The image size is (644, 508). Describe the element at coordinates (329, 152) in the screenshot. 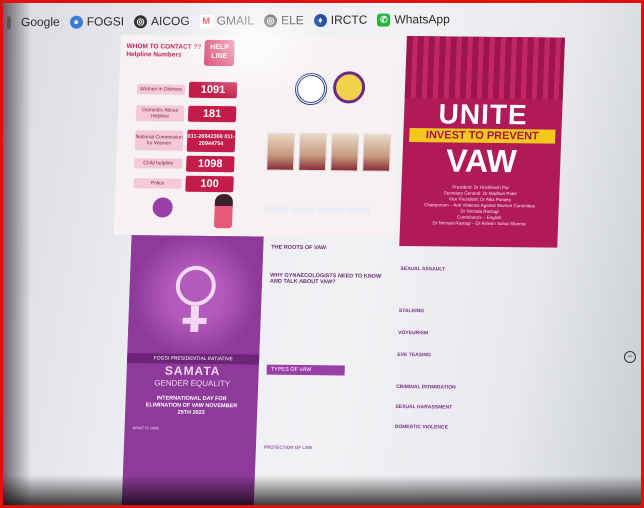

I see `officer-photos` at that location.